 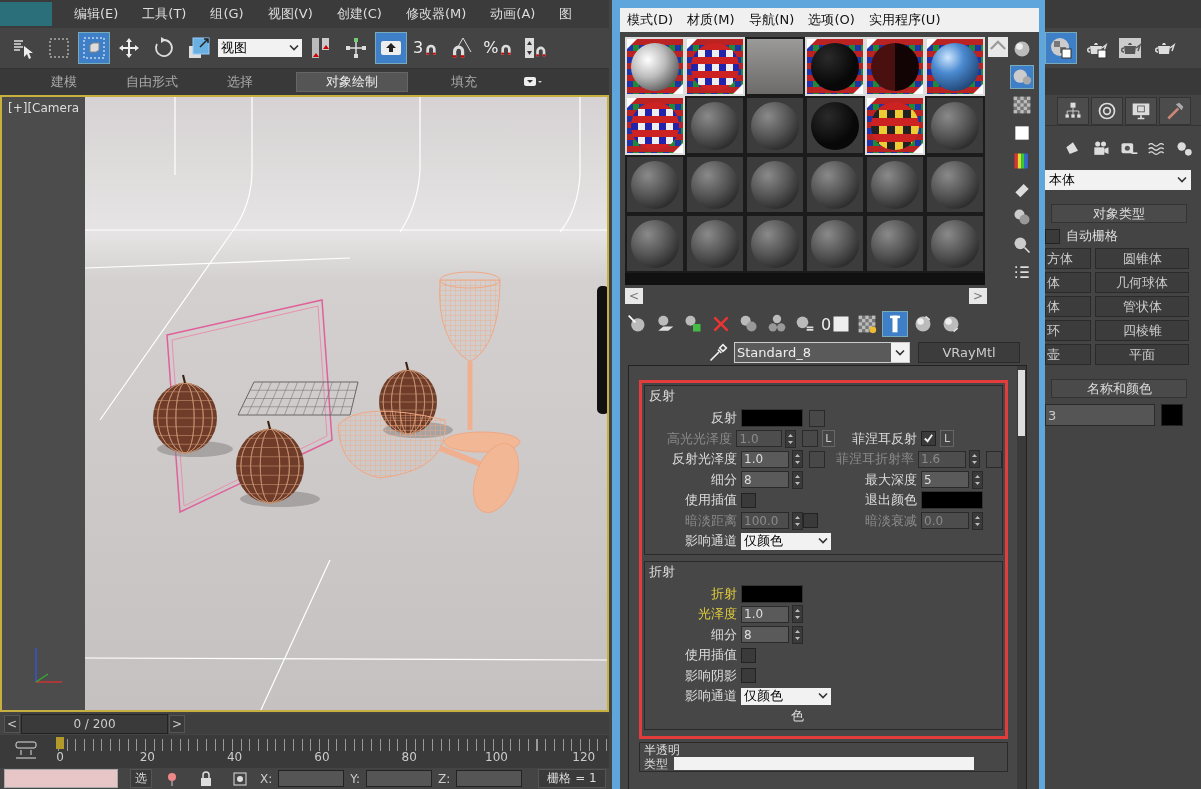 I want to click on rollout-header: 名称和颜色, so click(x=1119, y=388).